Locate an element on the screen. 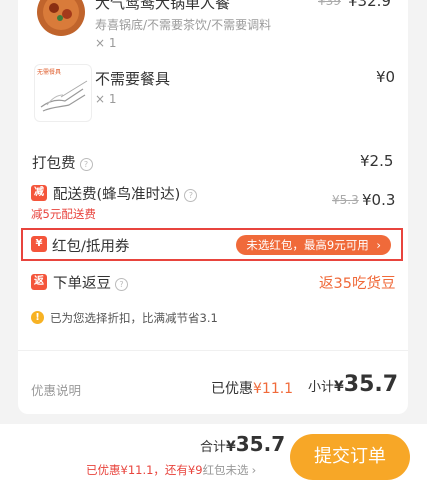  packing-fee-row: 打包费? is located at coordinates (62, 162).